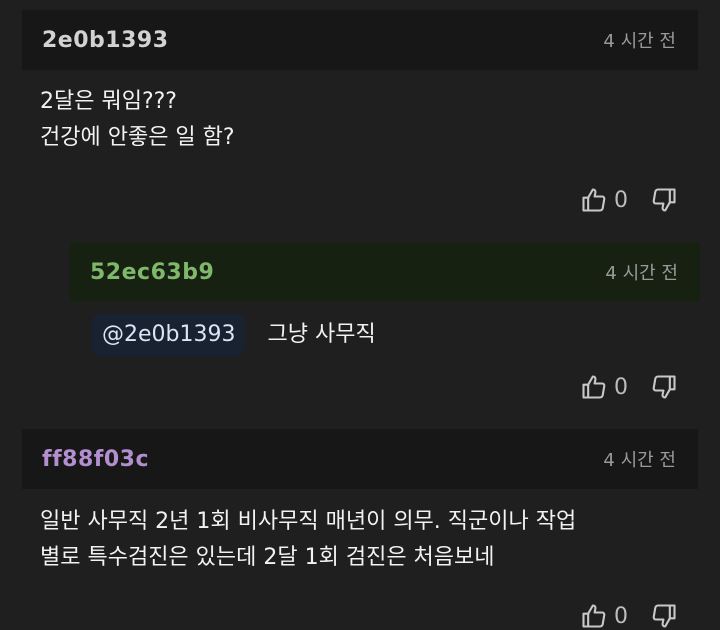  I want to click on comment-line: 별로 특수검진은 있는데 2달 1회 검진은 처음보네, so click(267, 557).